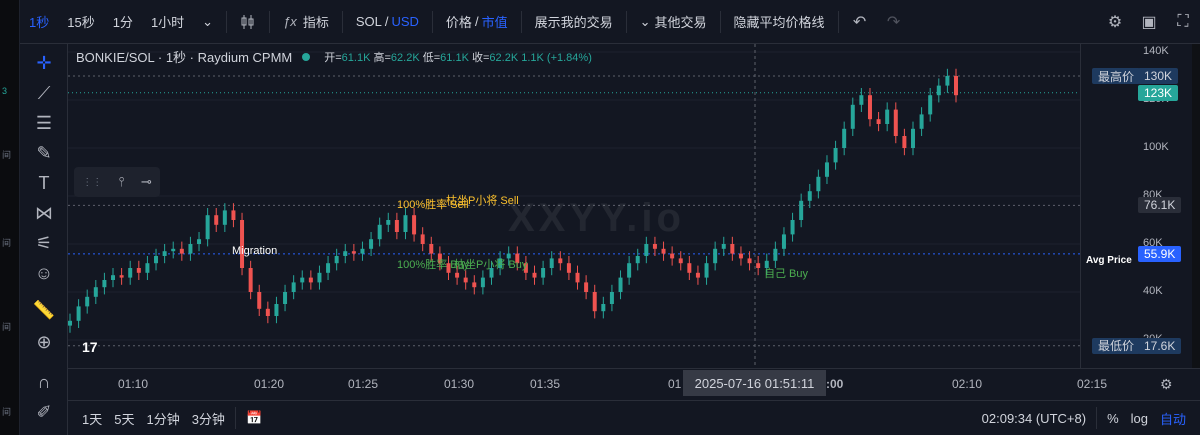 The width and height of the screenshot is (1200, 435). Describe the element at coordinates (269, 384) in the screenshot. I see `time-tick-label: 01:20` at that location.